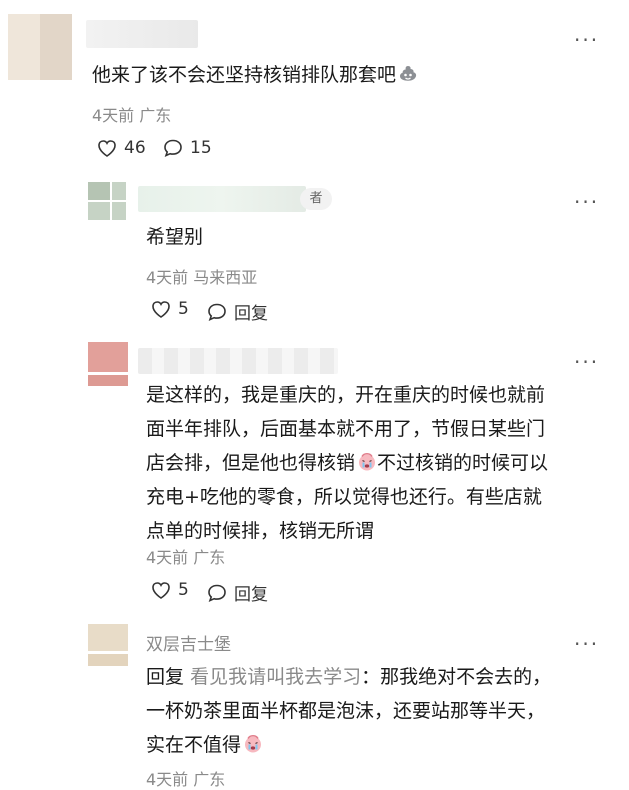 Image resolution: width=629 pixels, height=790 pixels. I want to click on like-button: 46, so click(121, 148).